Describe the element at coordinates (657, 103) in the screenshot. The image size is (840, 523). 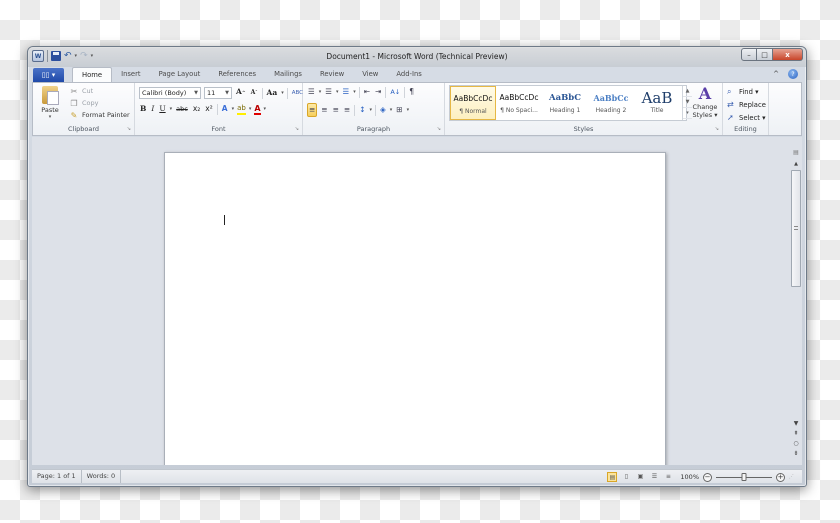
I see `style-title: AaB Title` at that location.